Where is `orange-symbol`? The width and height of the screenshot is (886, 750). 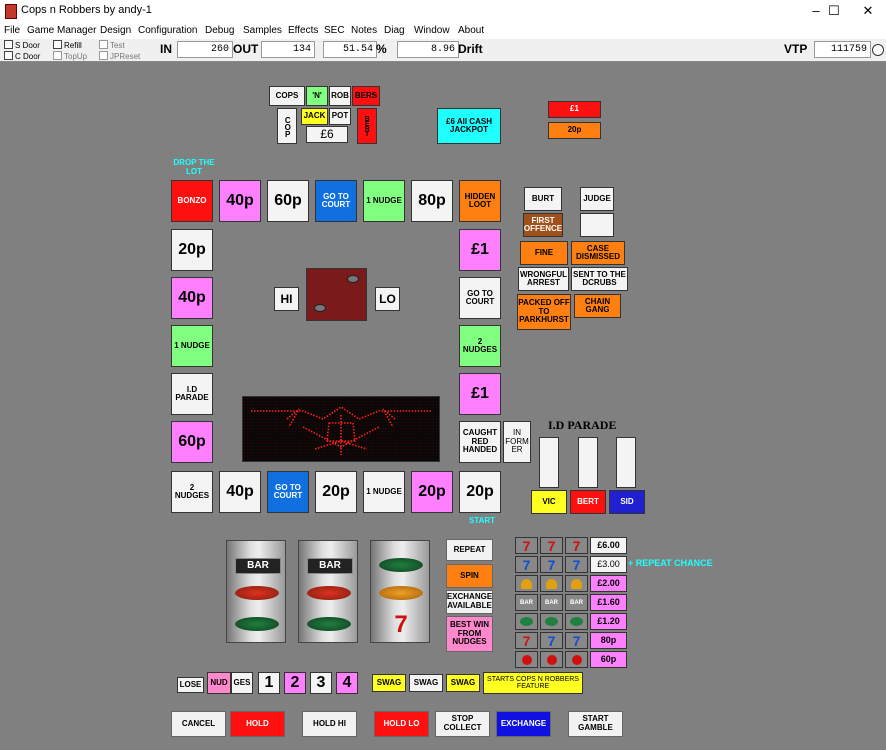
orange-symbol is located at coordinates (401, 593).